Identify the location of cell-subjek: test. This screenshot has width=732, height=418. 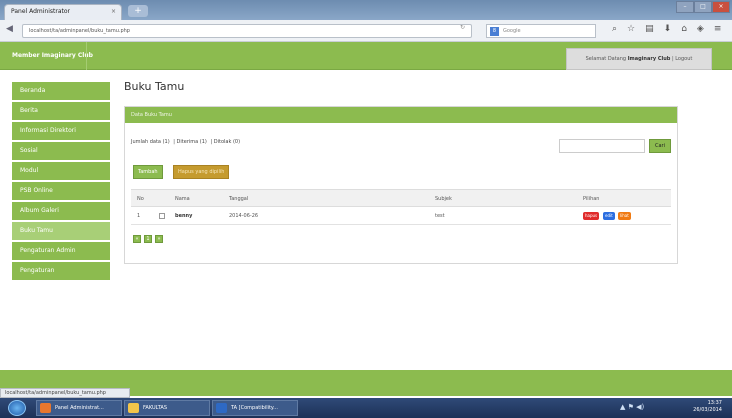
(440, 216).